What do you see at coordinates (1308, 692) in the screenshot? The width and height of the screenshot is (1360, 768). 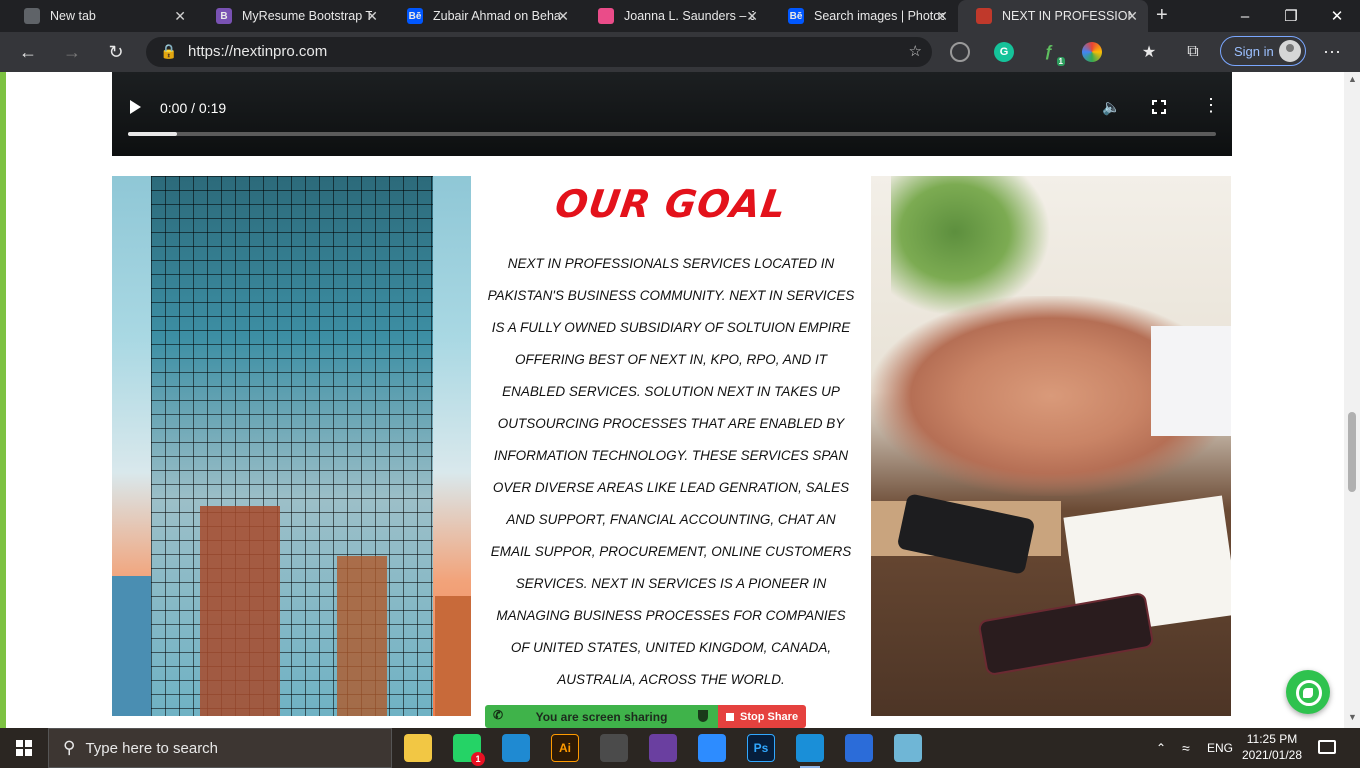 I see `whatsapp-chat-icon` at bounding box center [1308, 692].